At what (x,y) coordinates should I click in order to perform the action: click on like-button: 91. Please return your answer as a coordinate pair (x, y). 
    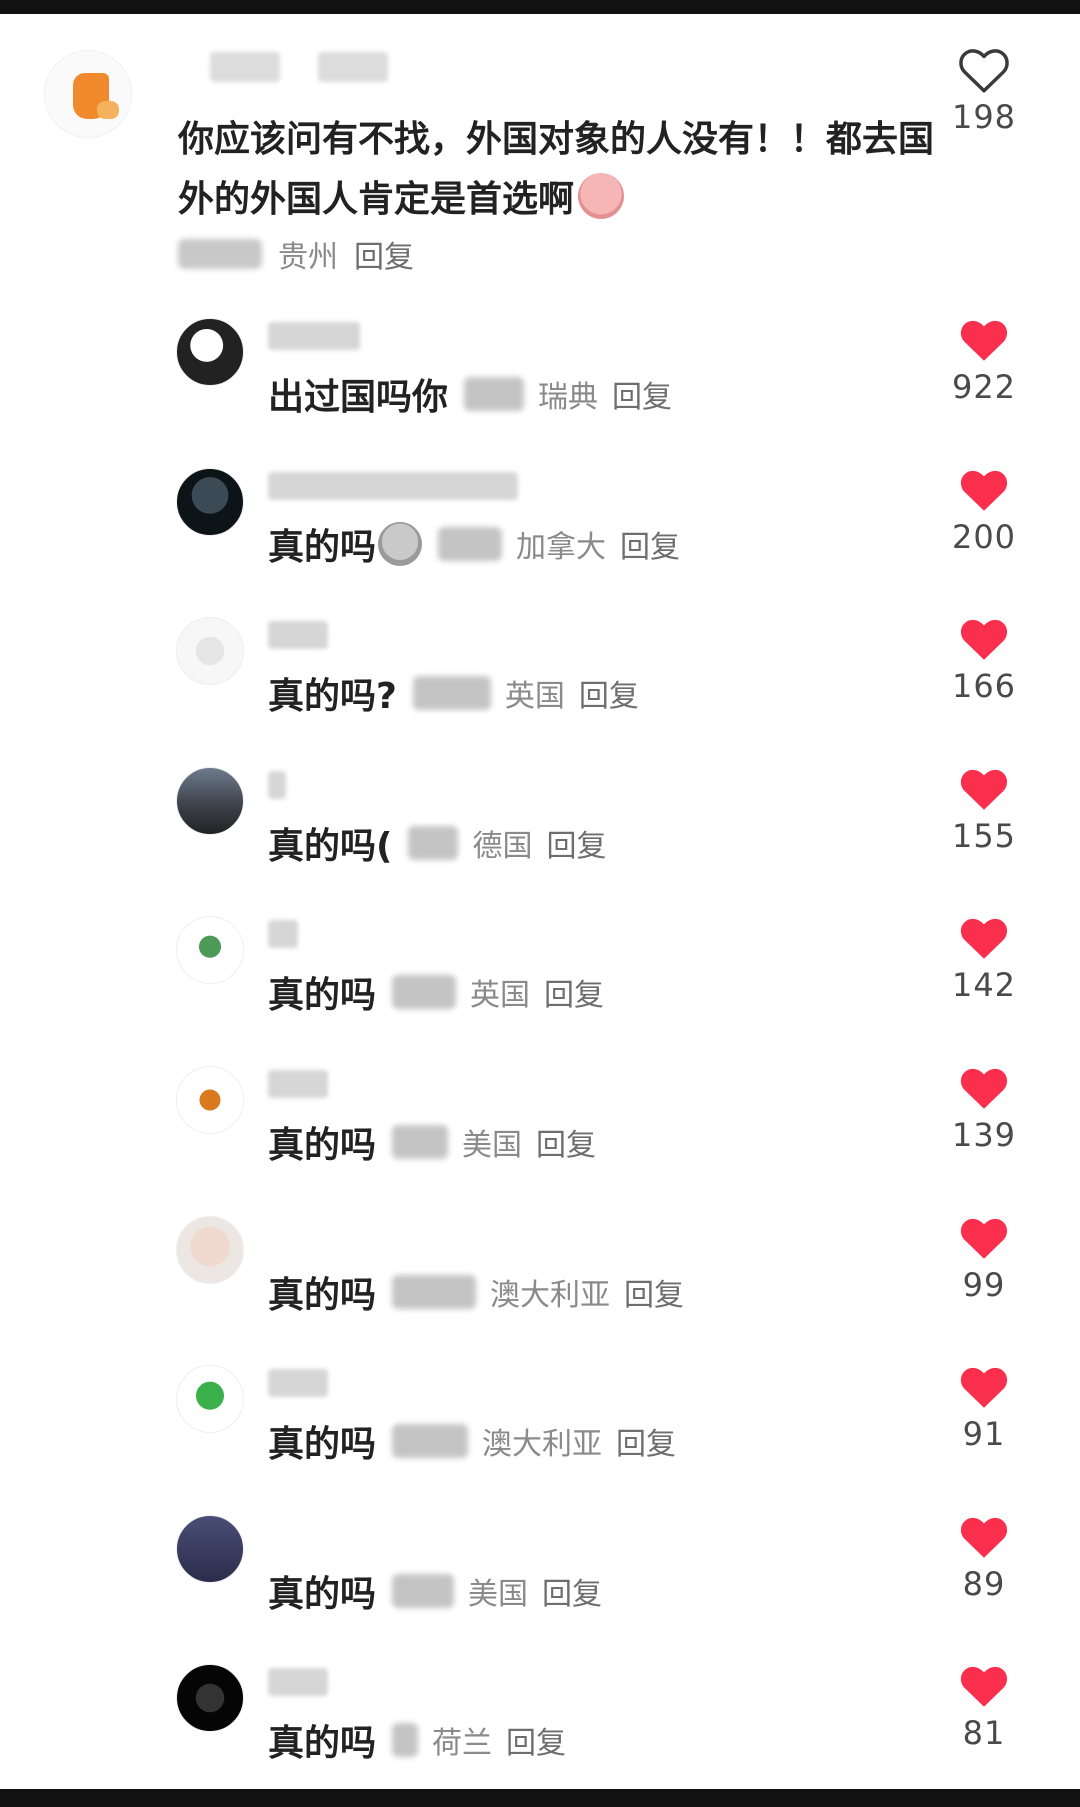
    Looking at the image, I should click on (984, 1408).